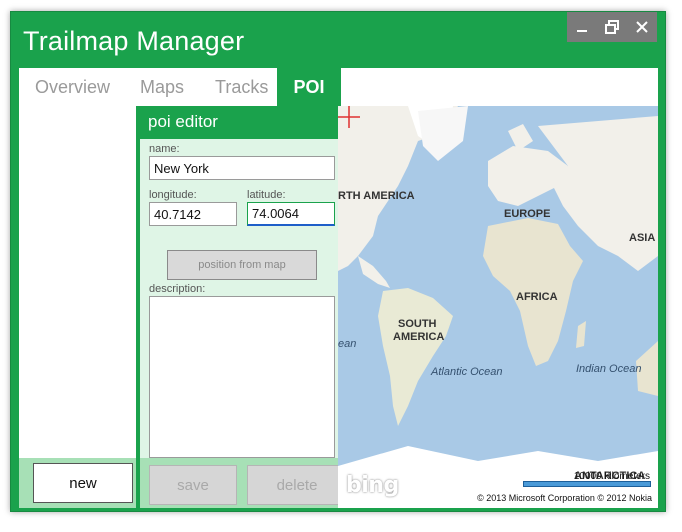 This screenshot has width=682, height=532. What do you see at coordinates (72, 87) in the screenshot?
I see `tab-overview: Overview` at bounding box center [72, 87].